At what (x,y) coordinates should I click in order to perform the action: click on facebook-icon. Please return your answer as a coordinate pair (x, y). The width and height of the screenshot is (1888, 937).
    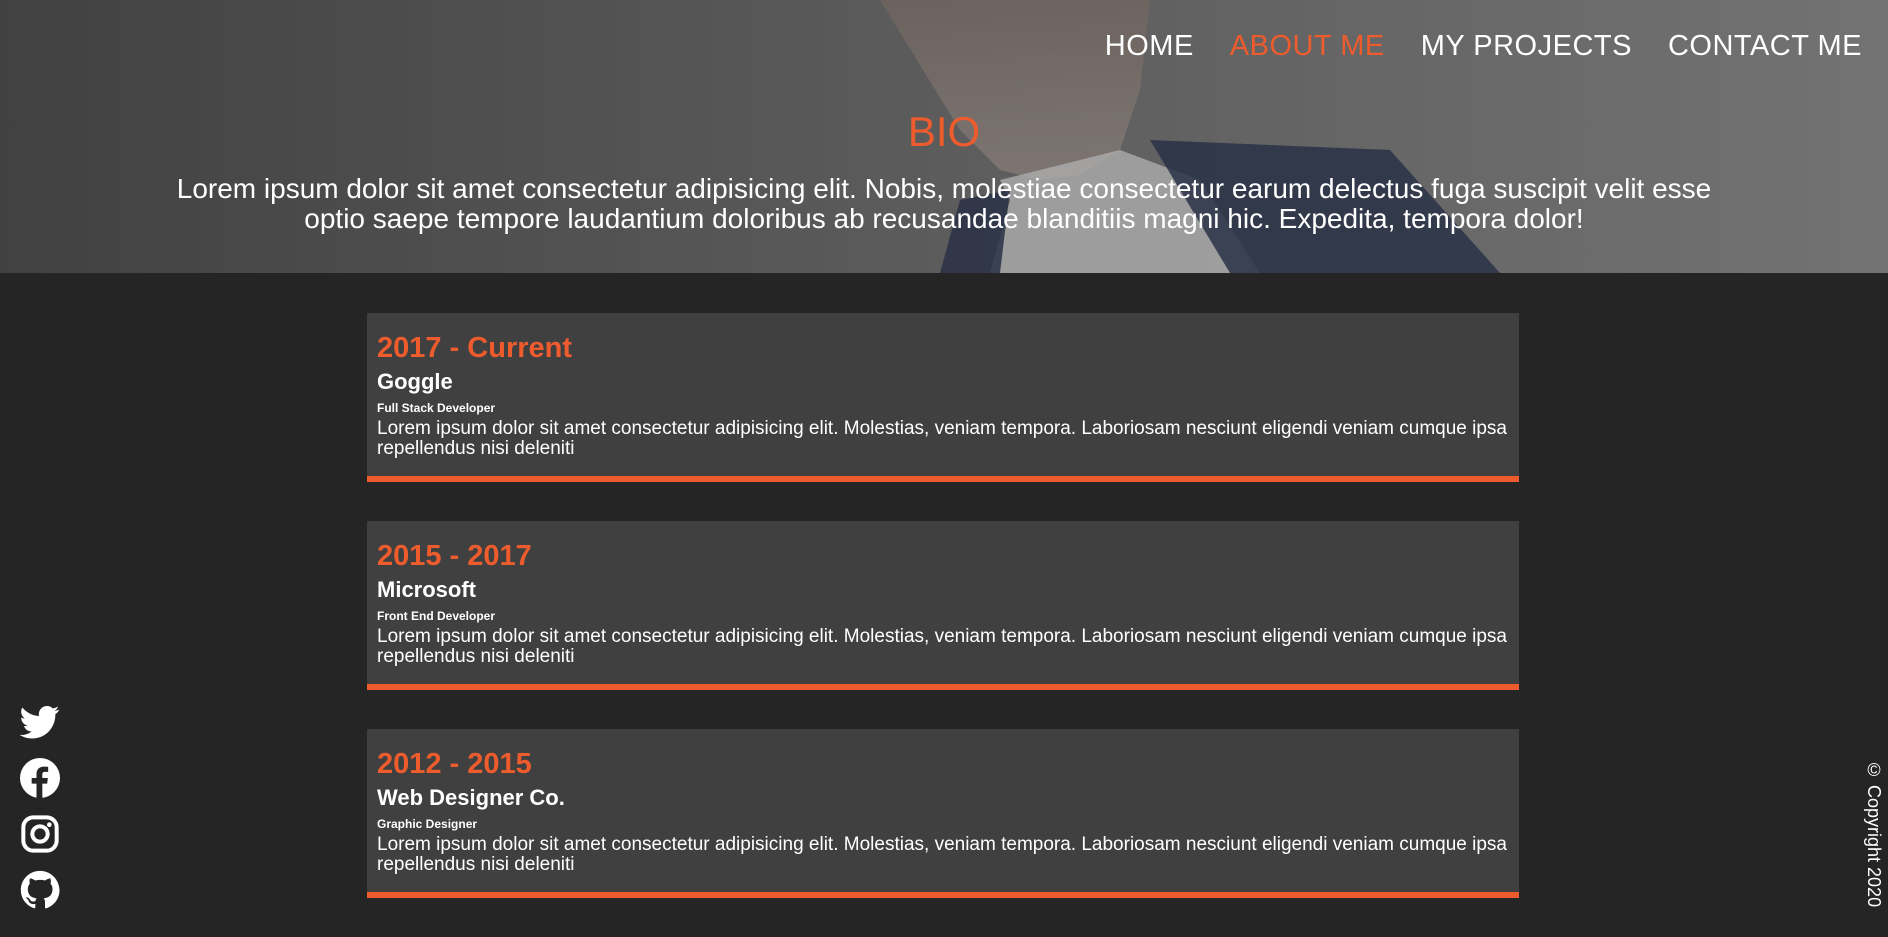
    Looking at the image, I should click on (40, 778).